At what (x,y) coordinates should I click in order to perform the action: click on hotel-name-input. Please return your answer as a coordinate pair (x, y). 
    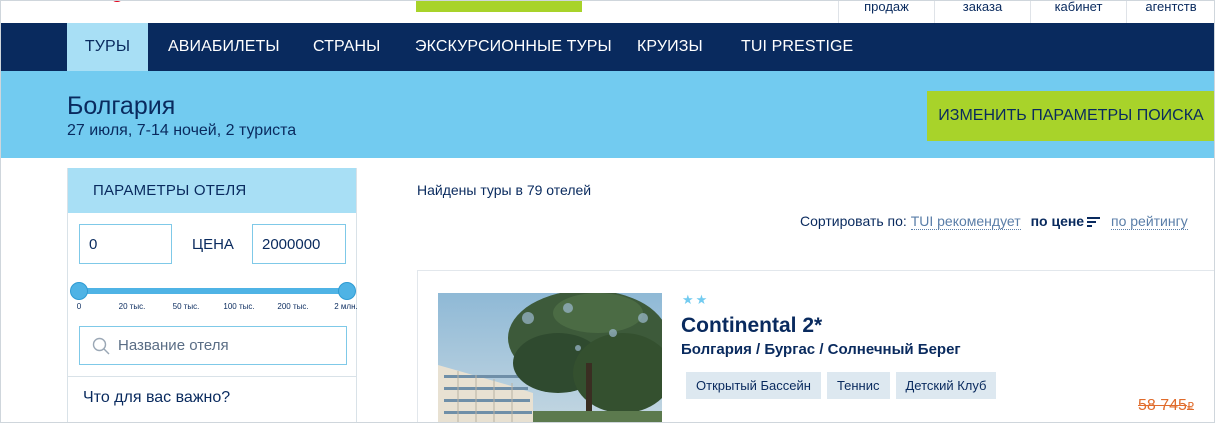
    Looking at the image, I should click on (228, 345).